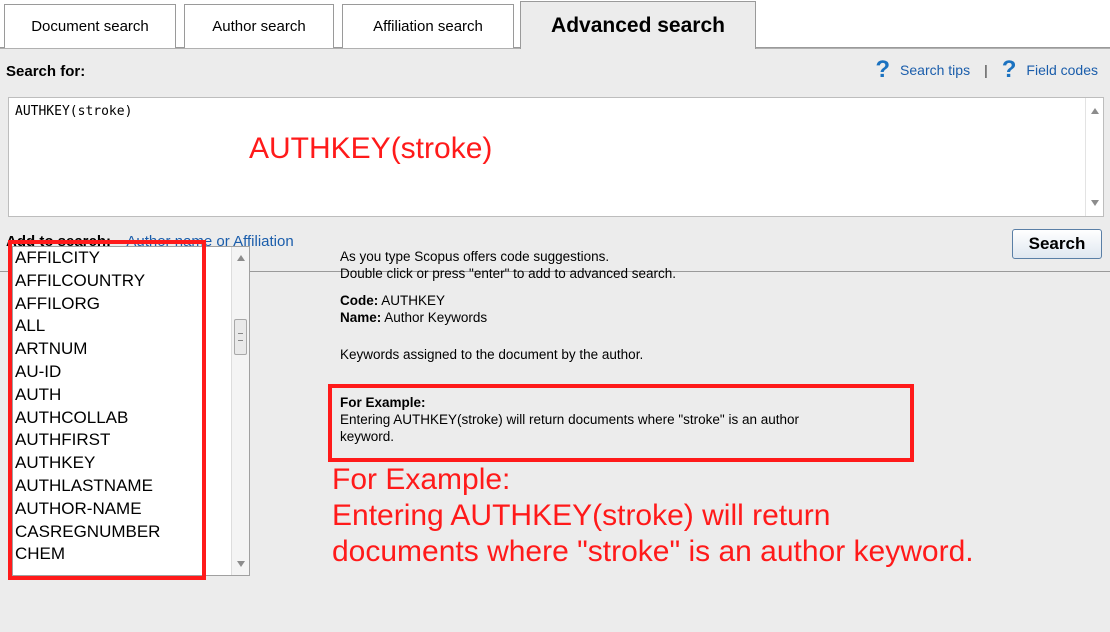 Image resolution: width=1110 pixels, height=632 pixels. I want to click on code-label: Code:, so click(359, 300).